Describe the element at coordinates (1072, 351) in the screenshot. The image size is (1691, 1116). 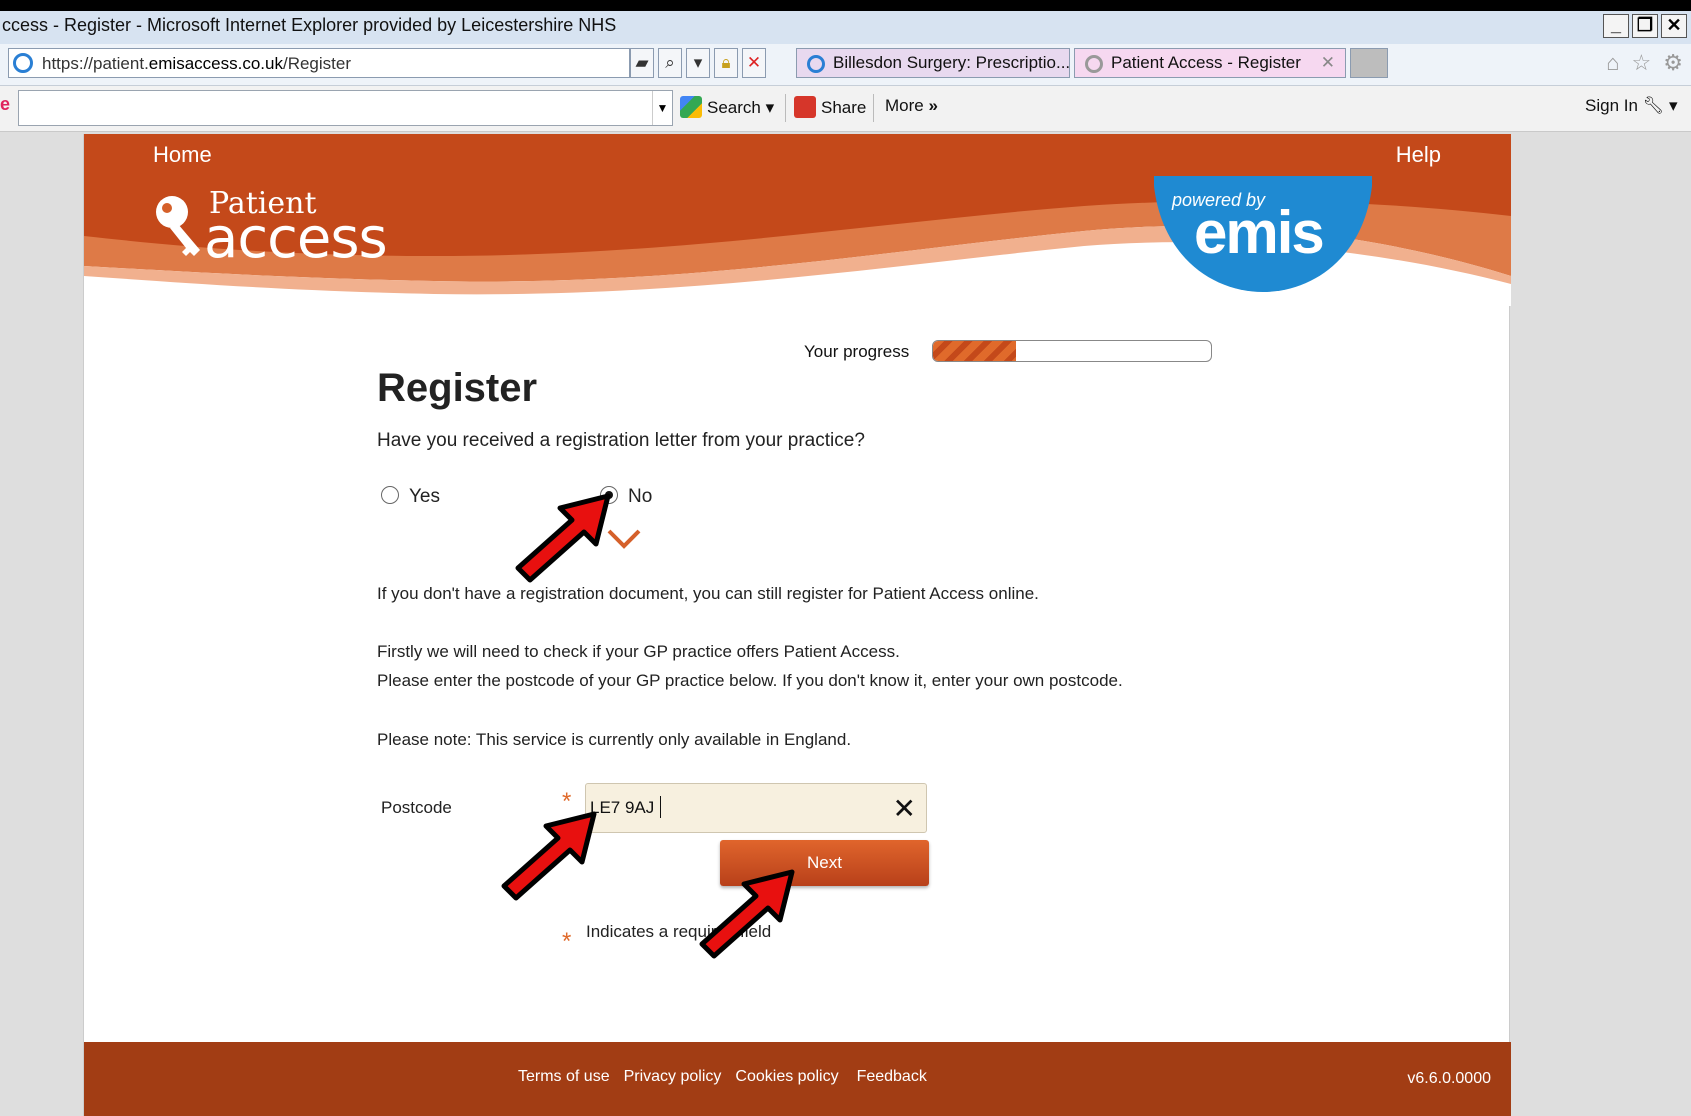
I see `progress-bar` at that location.